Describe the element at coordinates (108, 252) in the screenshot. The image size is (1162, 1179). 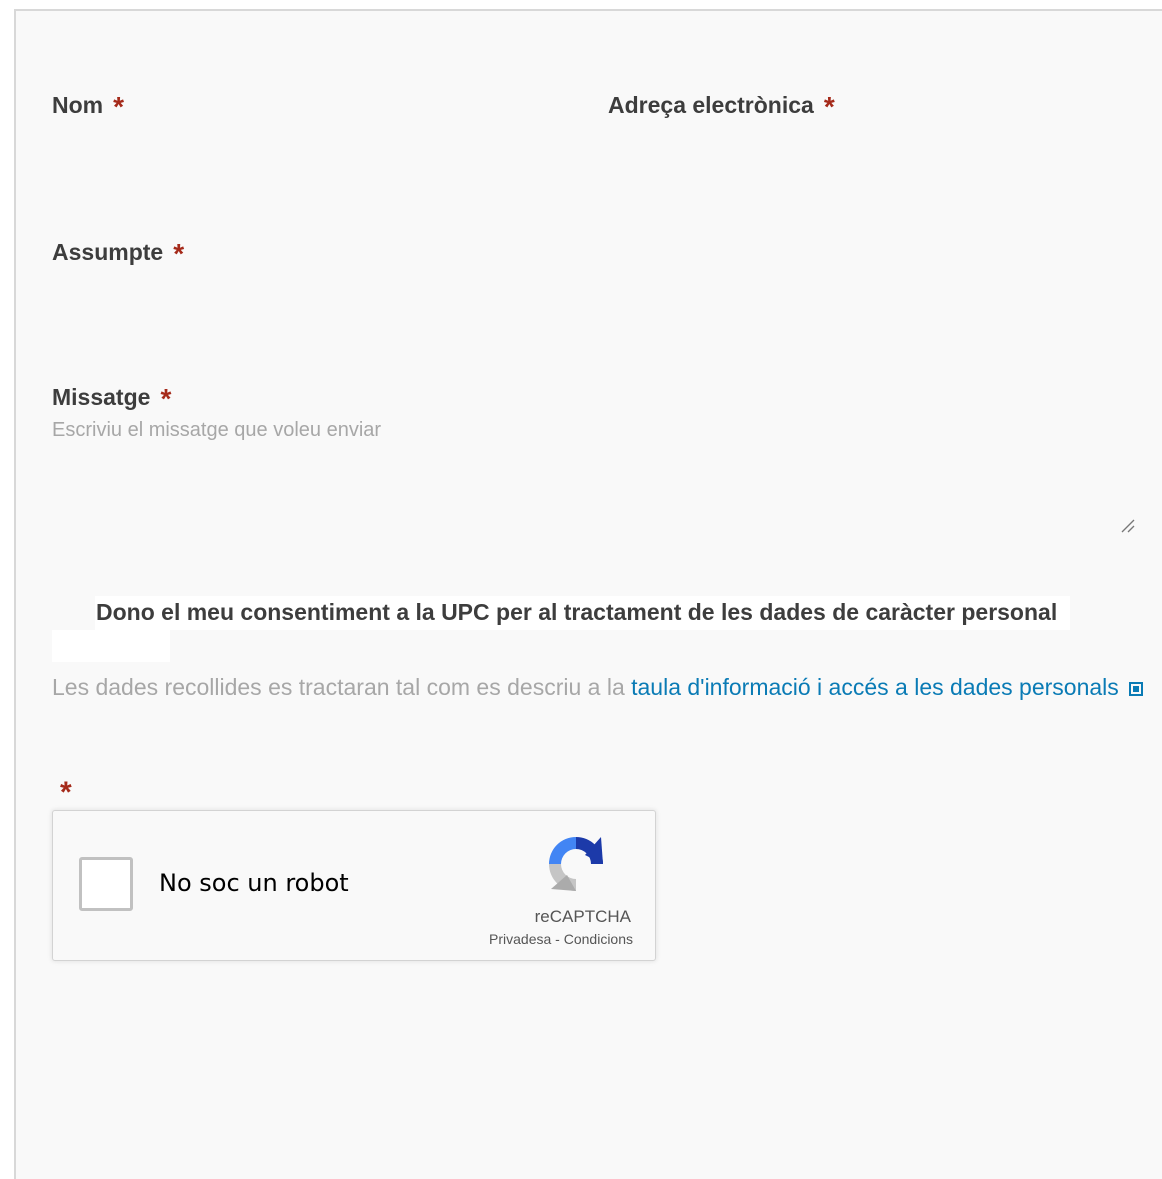
I see `subject-label-text: Assumpte` at that location.